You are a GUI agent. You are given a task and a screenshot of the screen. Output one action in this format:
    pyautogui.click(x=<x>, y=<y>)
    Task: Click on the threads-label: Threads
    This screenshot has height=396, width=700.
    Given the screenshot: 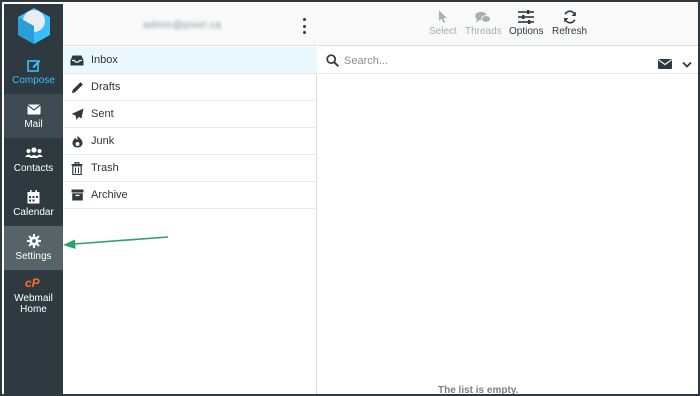 What is the action you would take?
    pyautogui.click(x=483, y=31)
    